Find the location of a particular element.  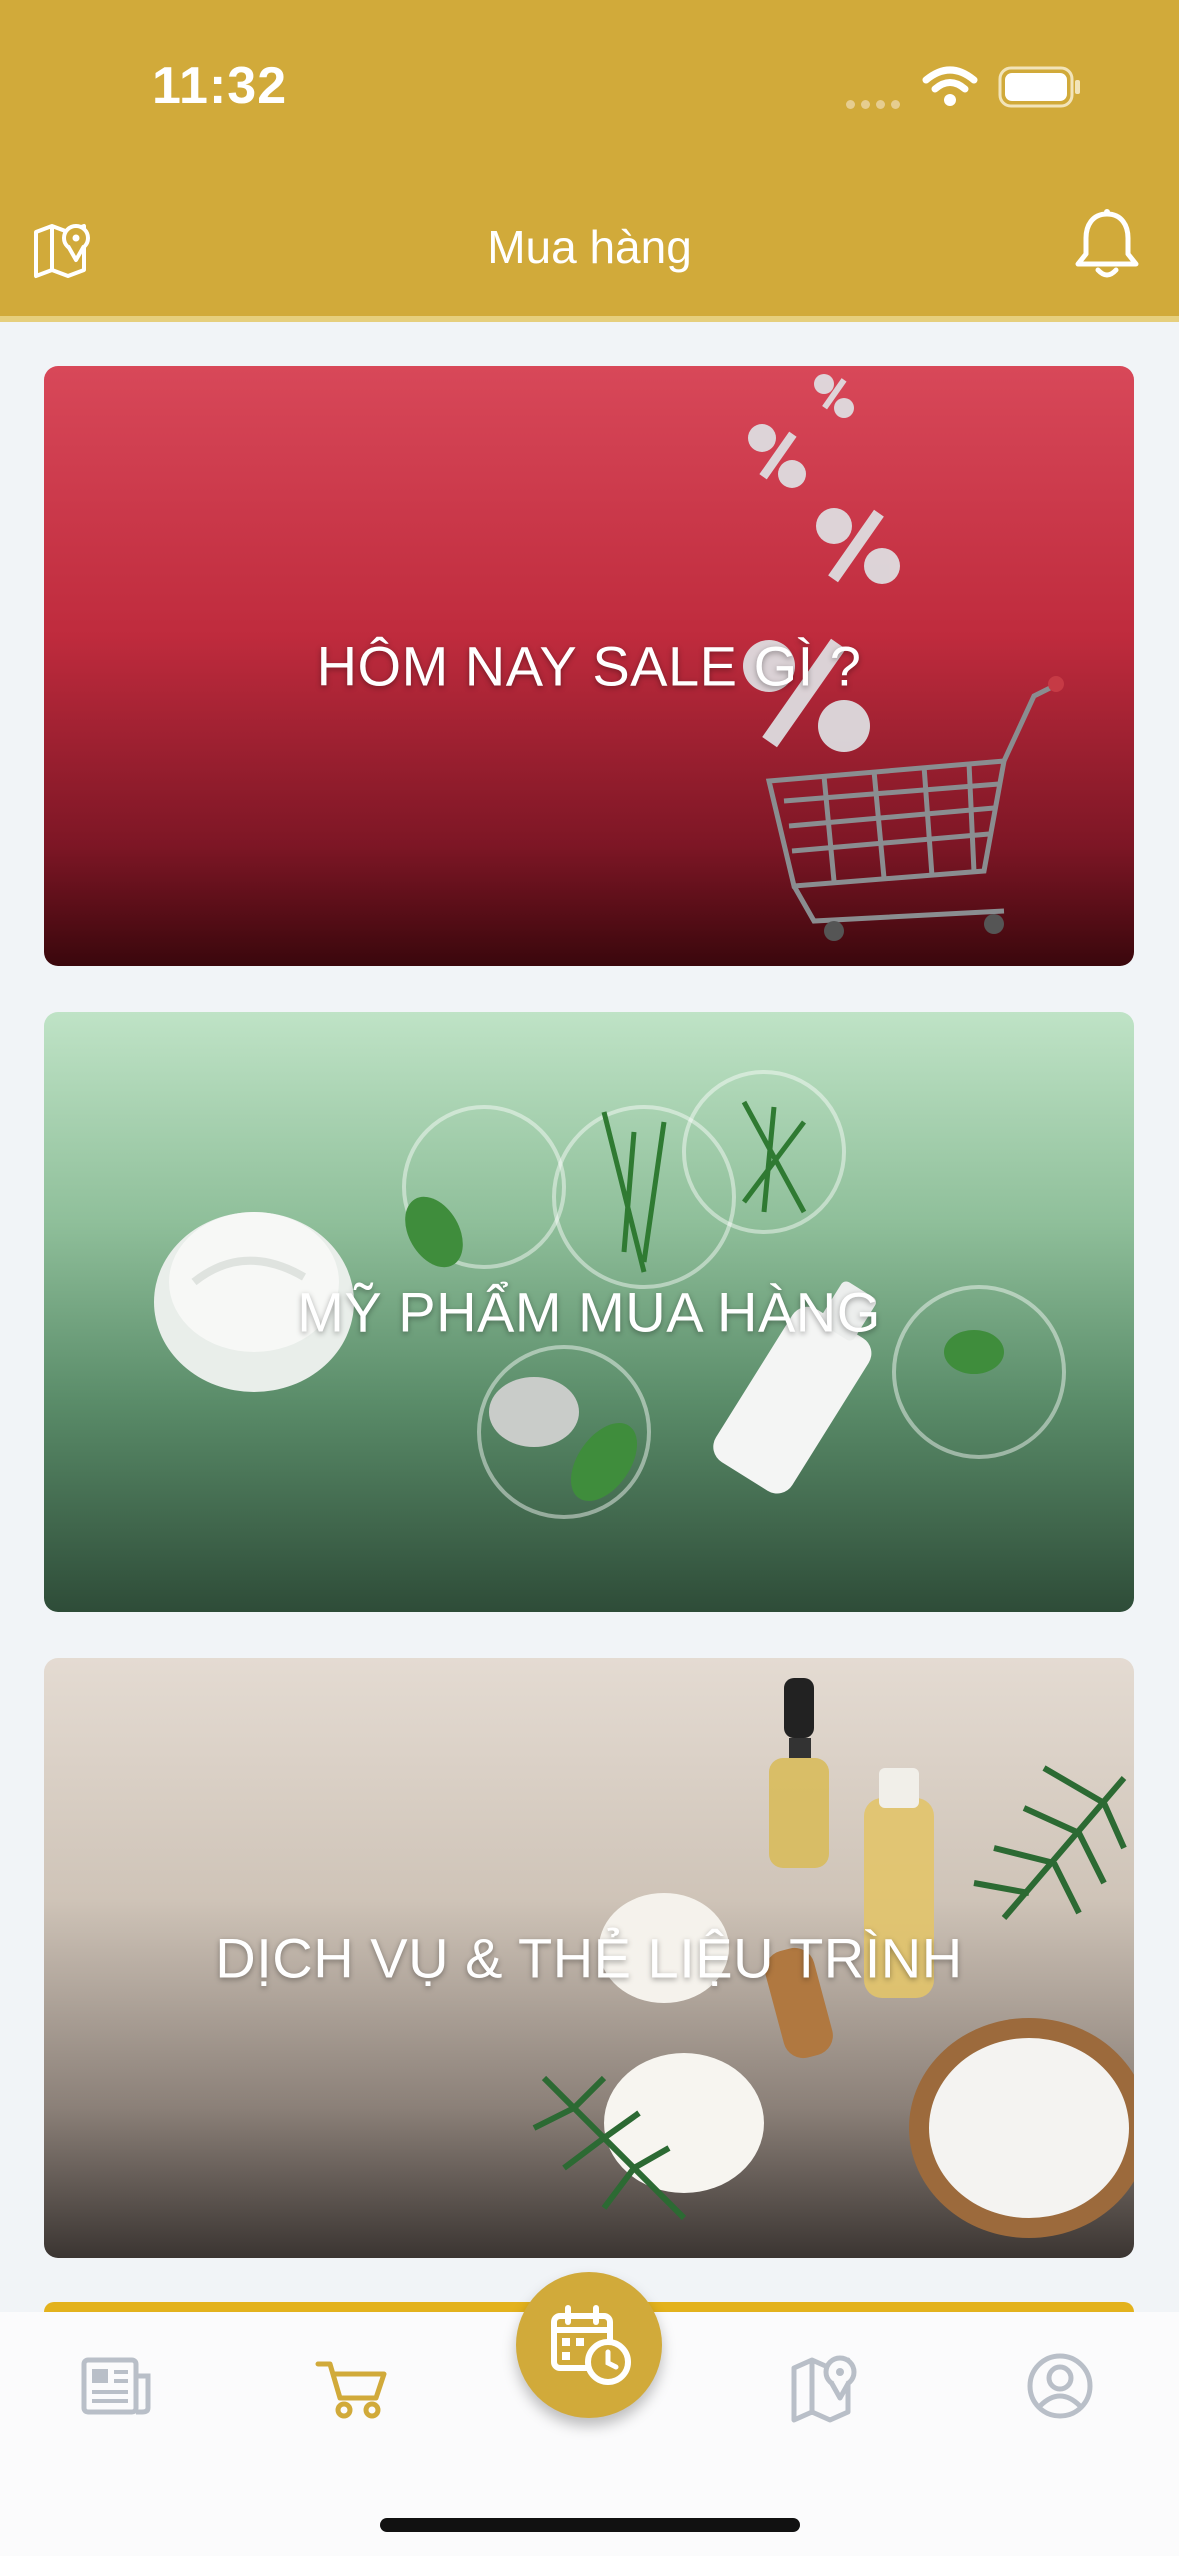

cellular-signal-icon is located at coordinates (876, 105).